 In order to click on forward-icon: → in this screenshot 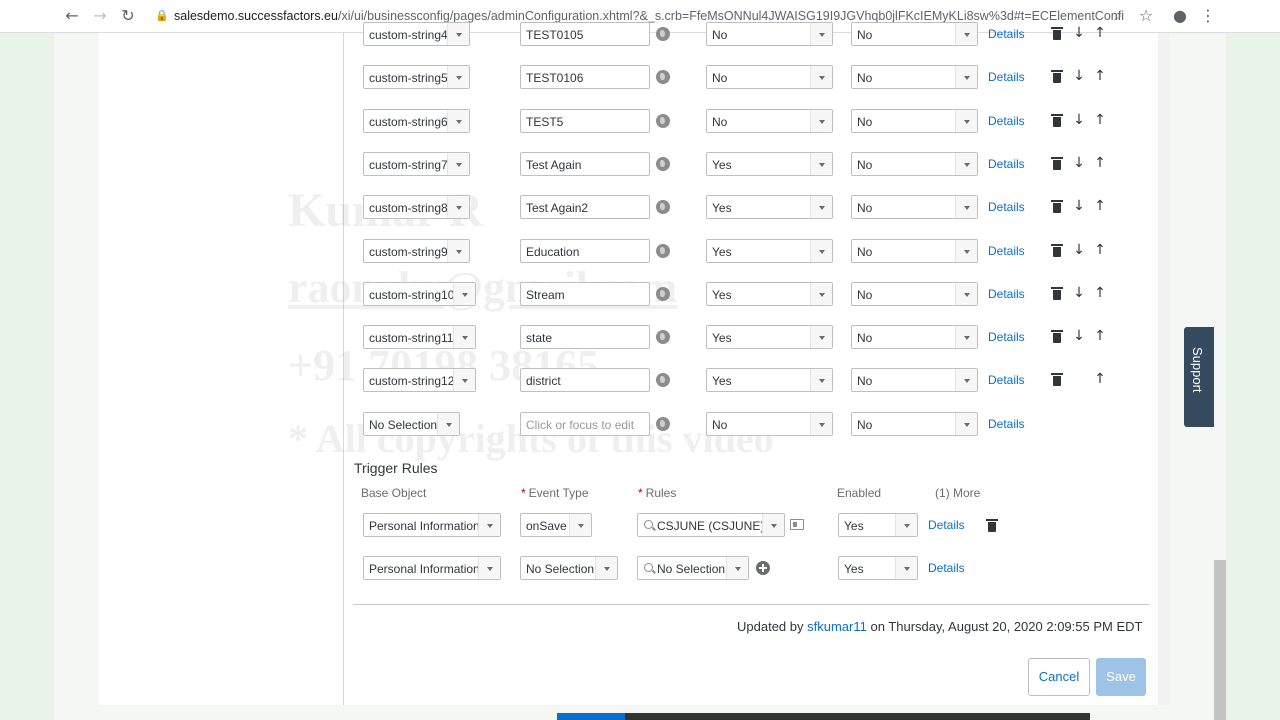, I will do `click(100, 16)`.